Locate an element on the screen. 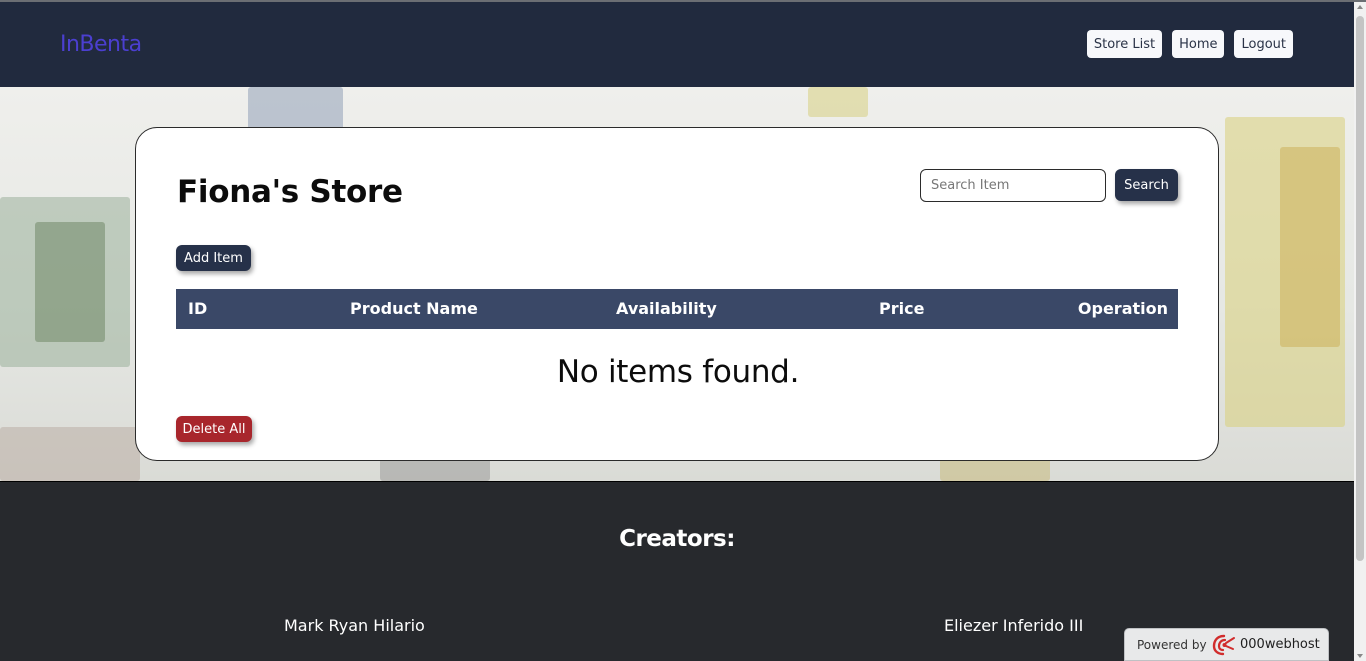 This screenshot has width=1366, height=661. nav-buttons: Store List Home Logout is located at coordinates (1189, 44).